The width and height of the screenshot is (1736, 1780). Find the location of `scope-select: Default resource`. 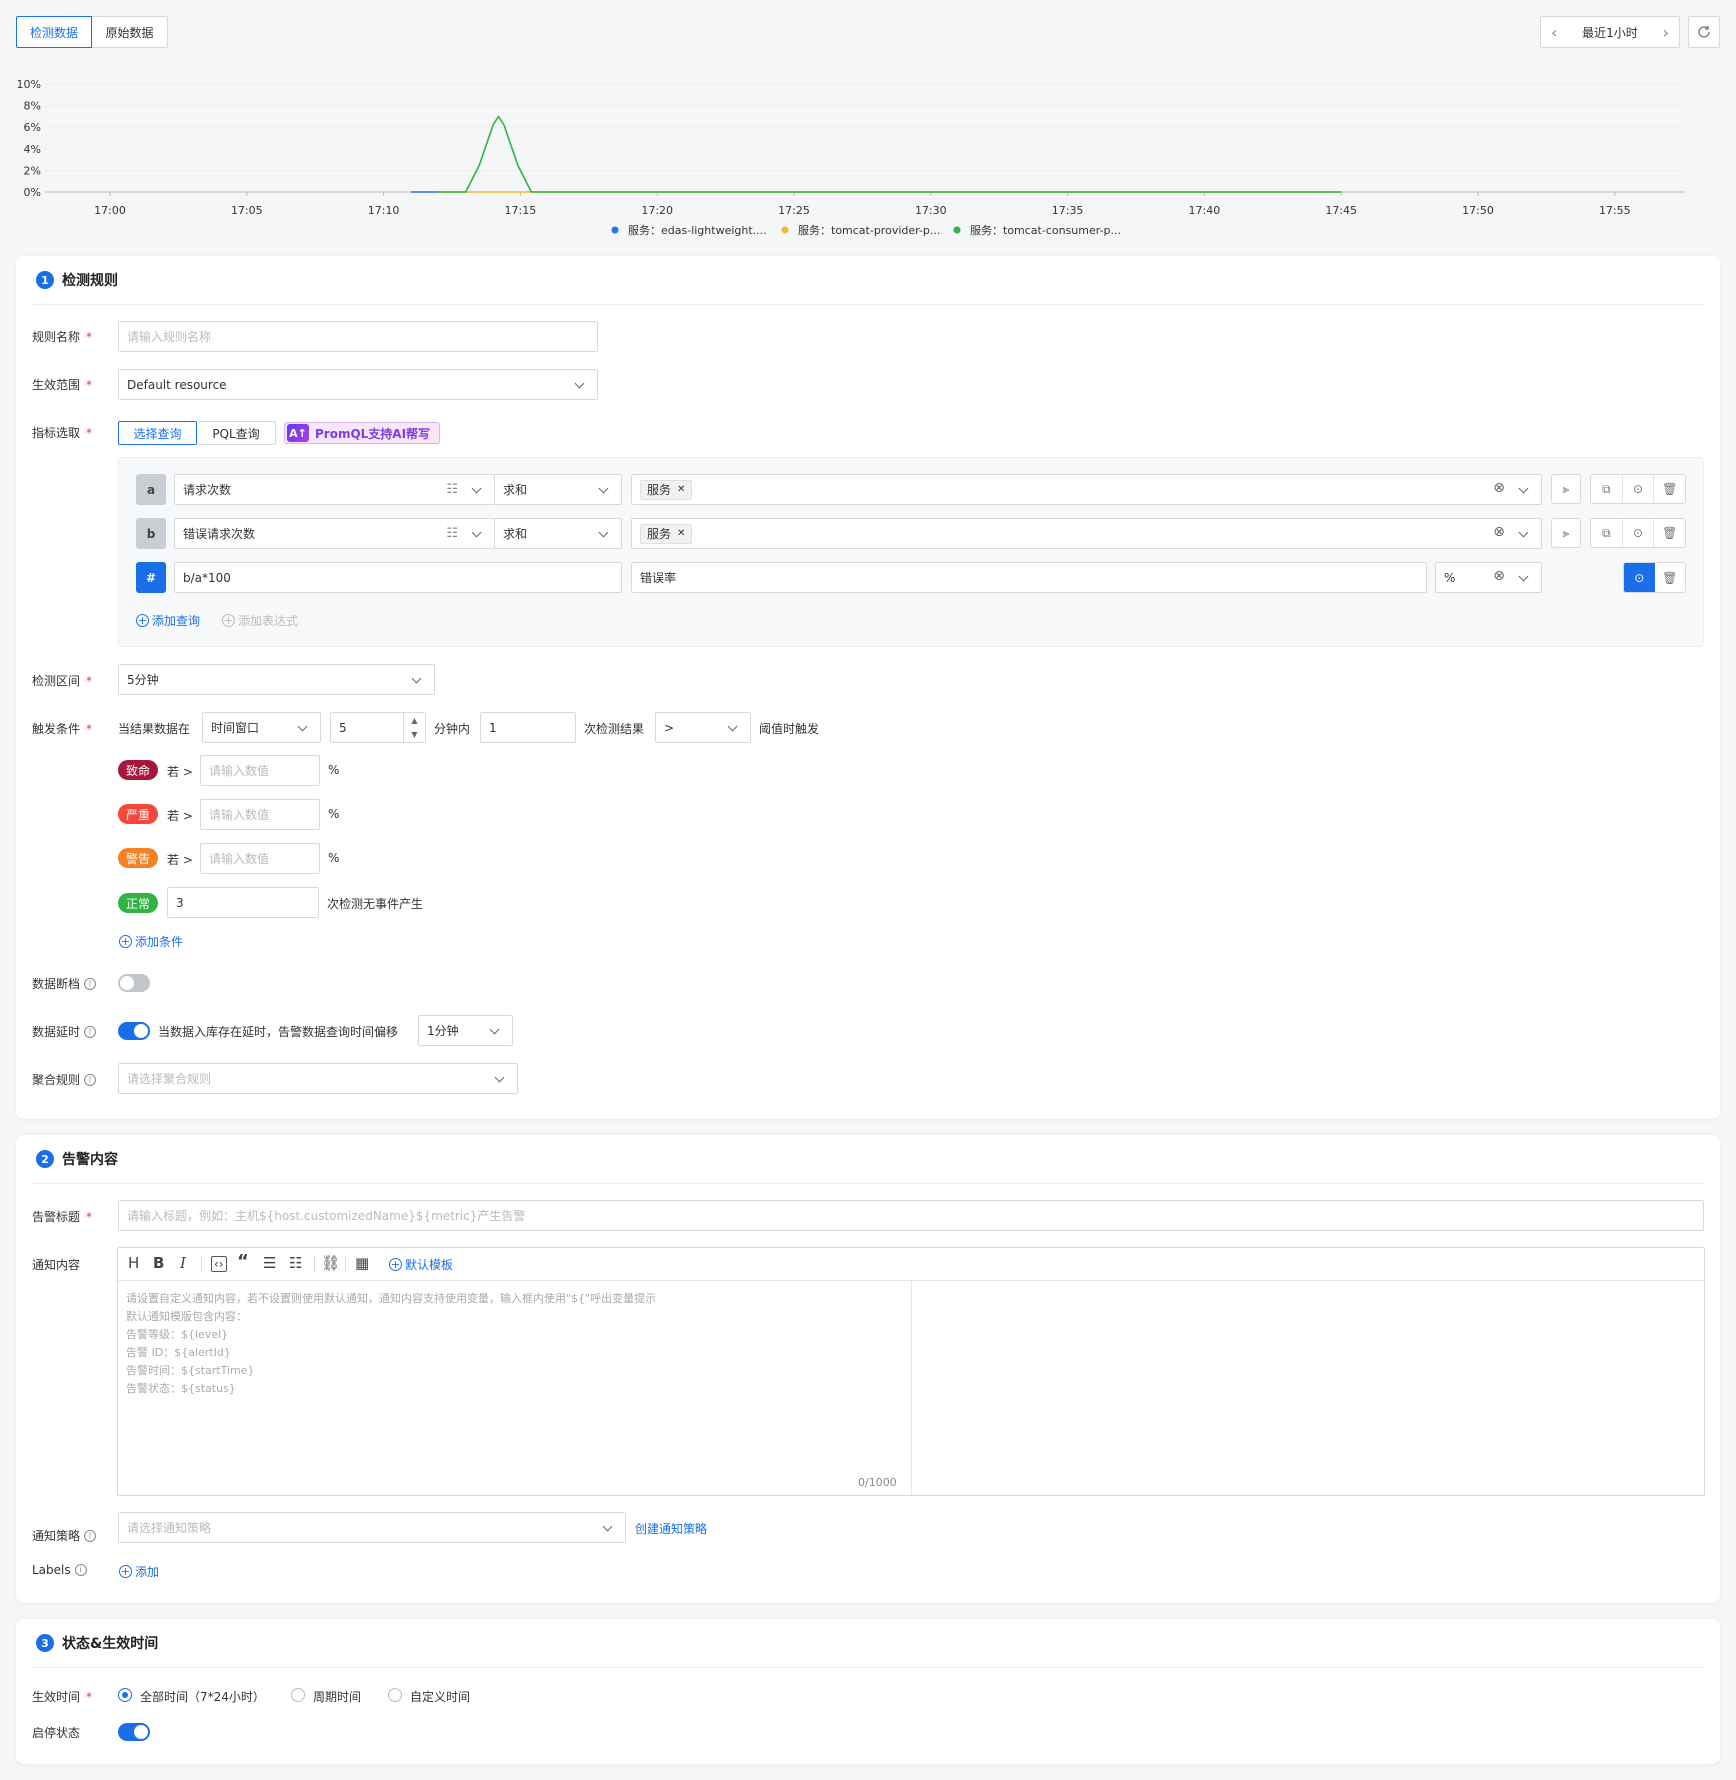

scope-select: Default resource is located at coordinates (358, 384).